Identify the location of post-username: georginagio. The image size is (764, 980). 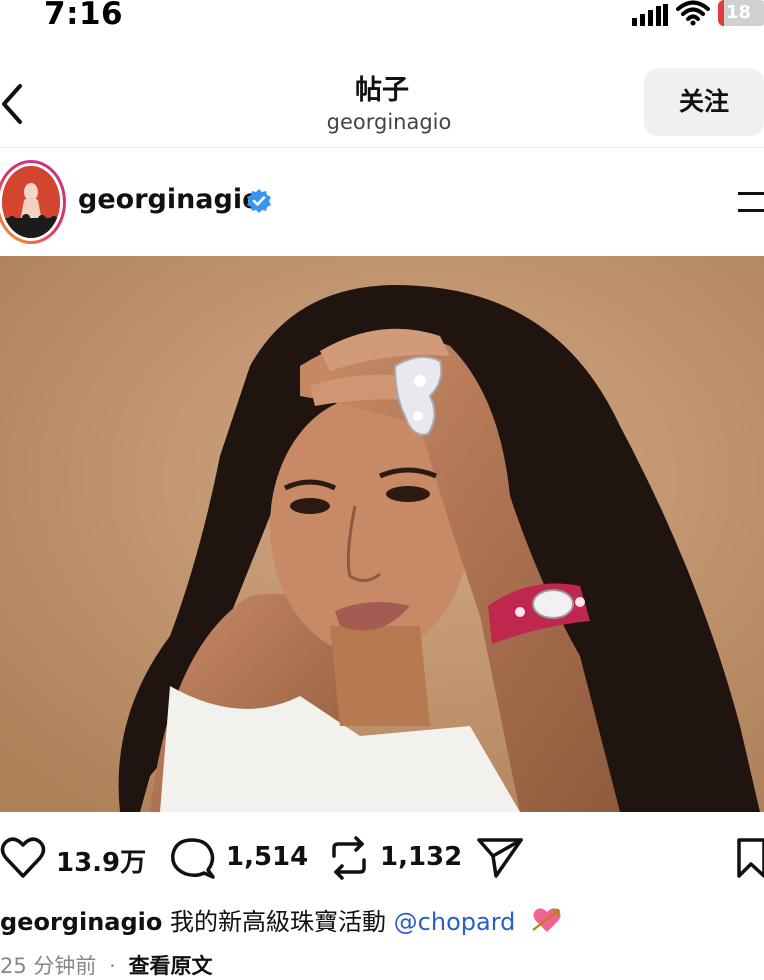
(169, 199).